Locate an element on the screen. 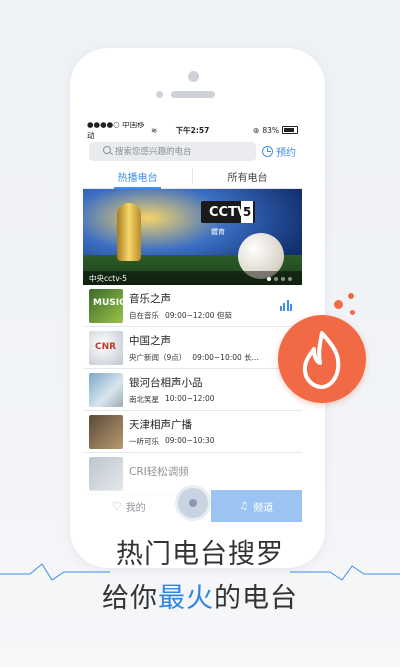 The height and width of the screenshot is (667, 400). search-input: 搜索您感兴趣的电台 is located at coordinates (172, 151).